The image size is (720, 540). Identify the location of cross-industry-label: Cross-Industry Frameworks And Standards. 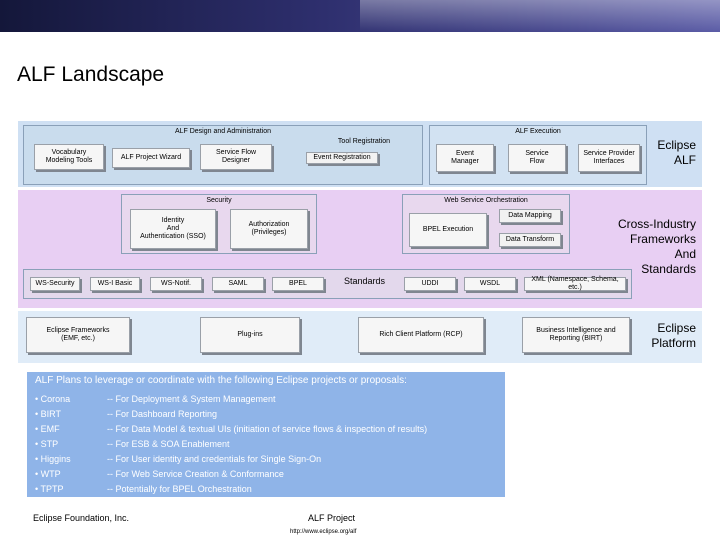
(656, 246).